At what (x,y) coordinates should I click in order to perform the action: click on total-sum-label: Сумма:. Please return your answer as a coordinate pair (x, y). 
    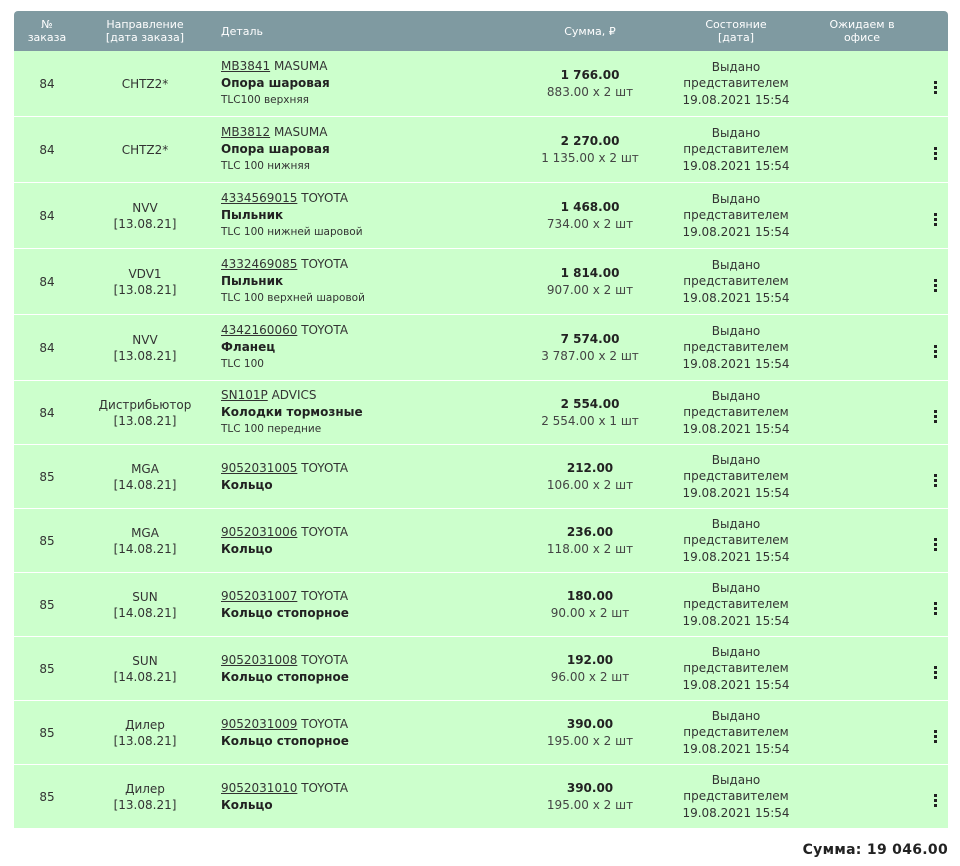
    Looking at the image, I should click on (832, 850).